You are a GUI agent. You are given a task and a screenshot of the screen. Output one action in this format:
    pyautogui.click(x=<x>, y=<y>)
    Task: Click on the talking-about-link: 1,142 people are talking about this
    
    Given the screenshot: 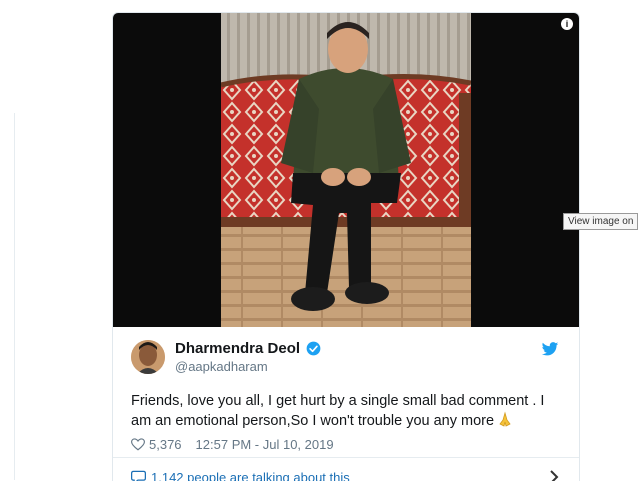 What is the action you would take?
    pyautogui.click(x=346, y=474)
    